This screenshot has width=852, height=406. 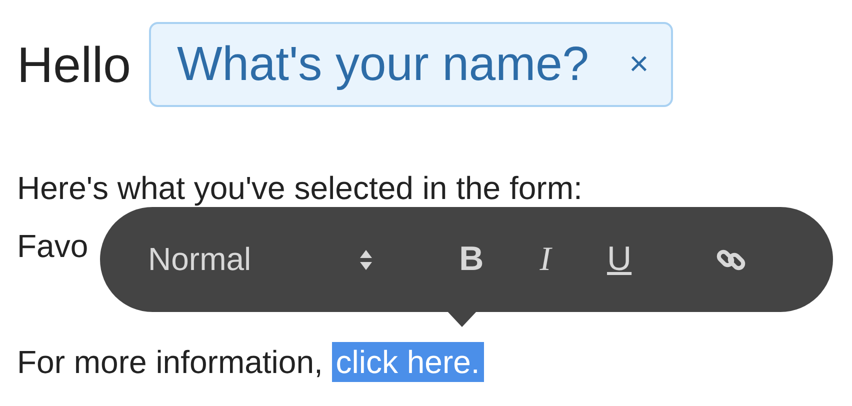 What do you see at coordinates (299, 188) in the screenshot?
I see `body-text: Here's what you've selected in the form:` at bounding box center [299, 188].